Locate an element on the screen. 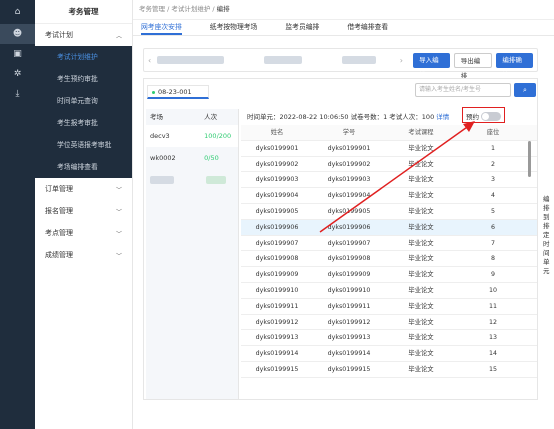  gear-icon: ✲ is located at coordinates (17, 74).